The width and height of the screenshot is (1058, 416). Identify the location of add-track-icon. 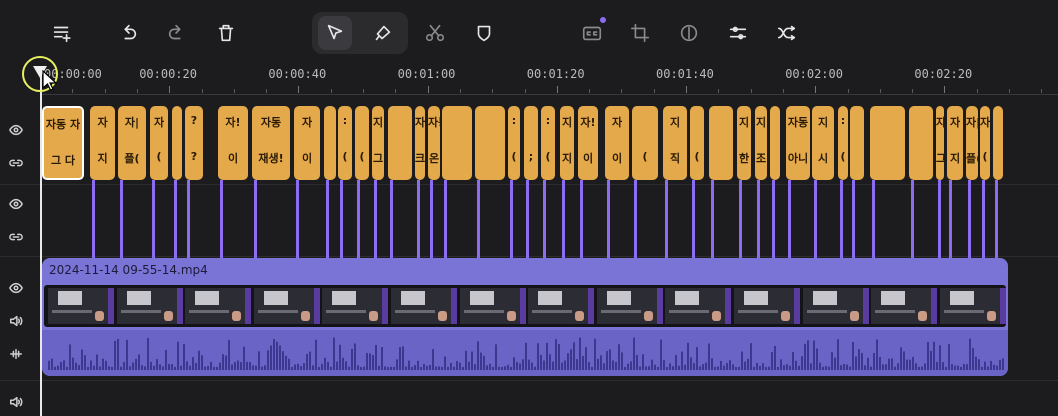
(62, 33).